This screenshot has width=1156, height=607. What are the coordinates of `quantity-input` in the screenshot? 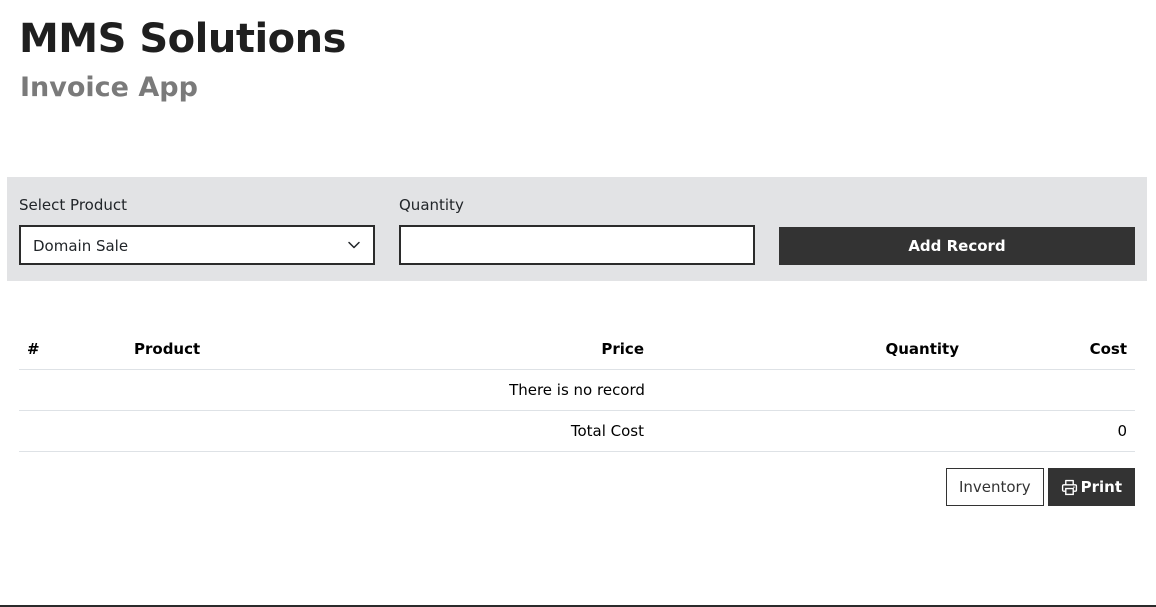 It's located at (577, 245).